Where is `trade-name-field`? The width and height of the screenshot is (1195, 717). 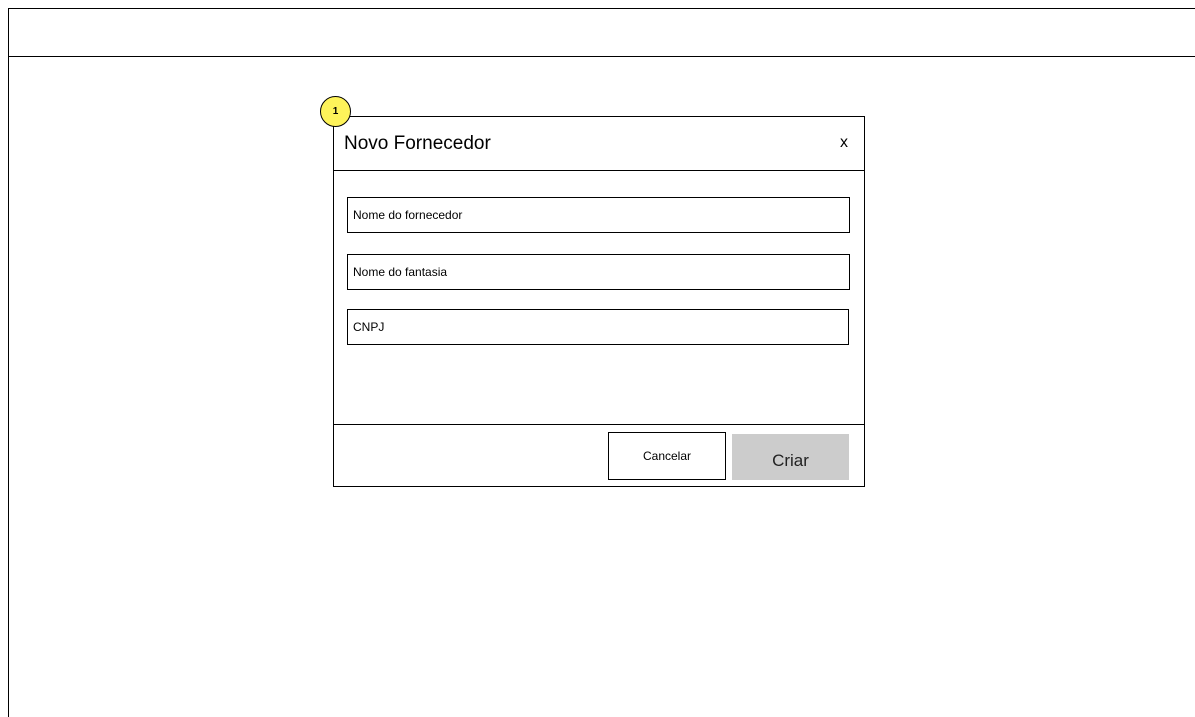 trade-name-field is located at coordinates (598, 272).